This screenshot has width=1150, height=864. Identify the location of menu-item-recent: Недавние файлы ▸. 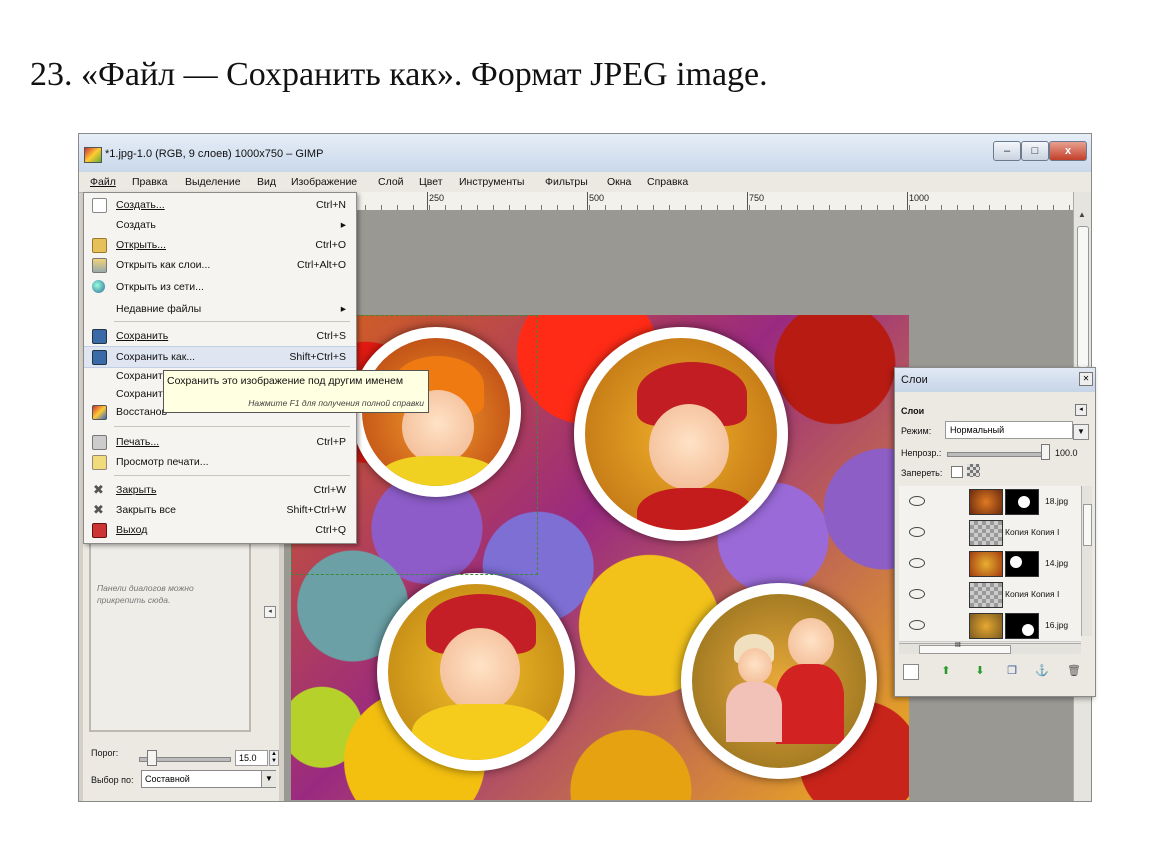
(220, 309).